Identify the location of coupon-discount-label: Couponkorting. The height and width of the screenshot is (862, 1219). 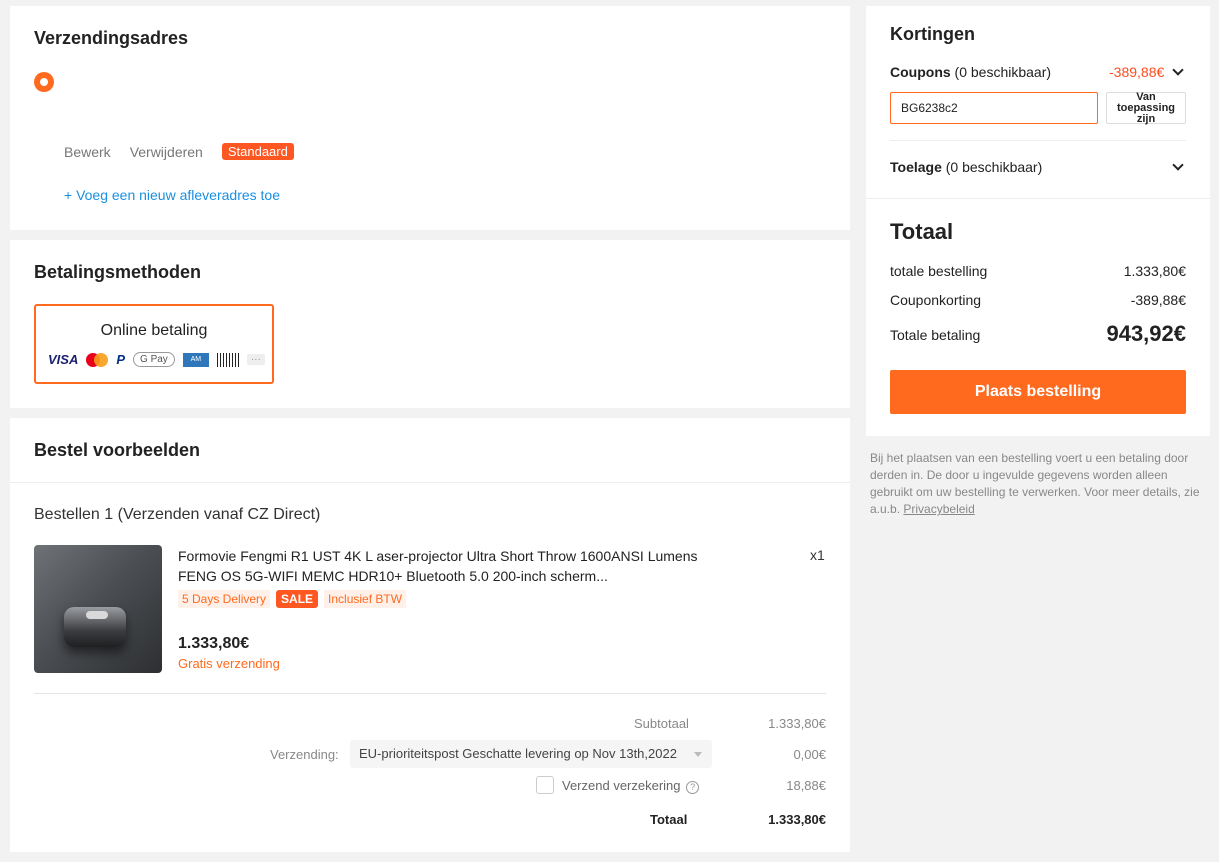
(936, 300).